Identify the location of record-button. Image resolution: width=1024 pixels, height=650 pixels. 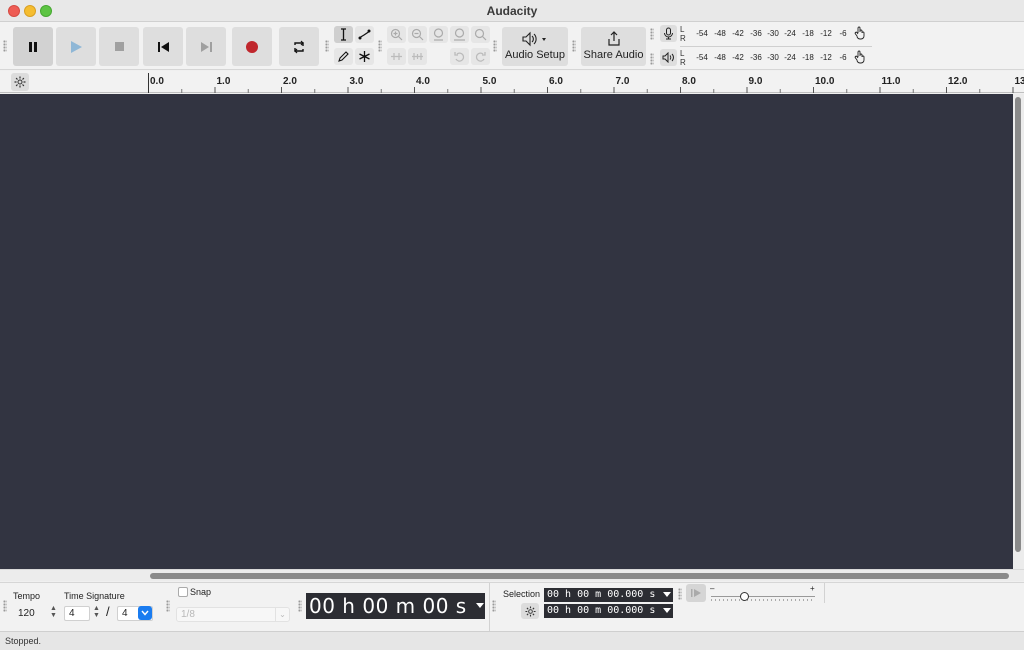
(252, 46).